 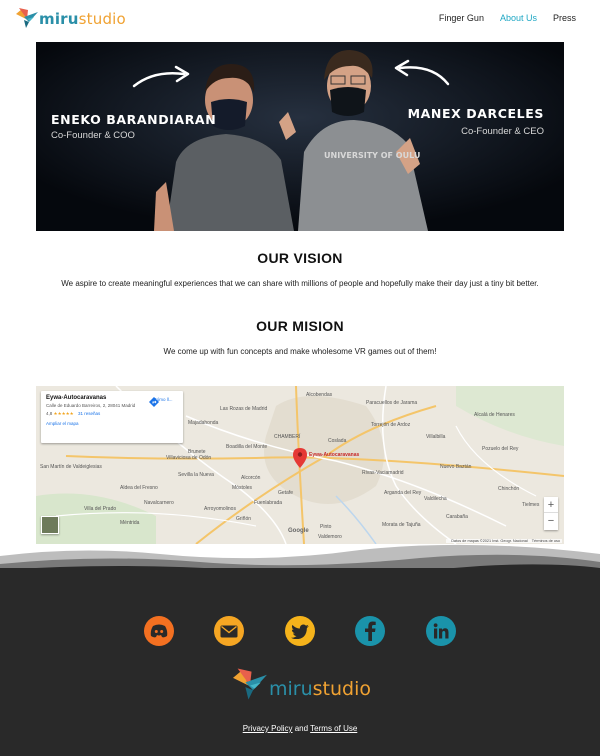 What do you see at coordinates (220, 509) in the screenshot?
I see `map-label: Arroyomolinos` at bounding box center [220, 509].